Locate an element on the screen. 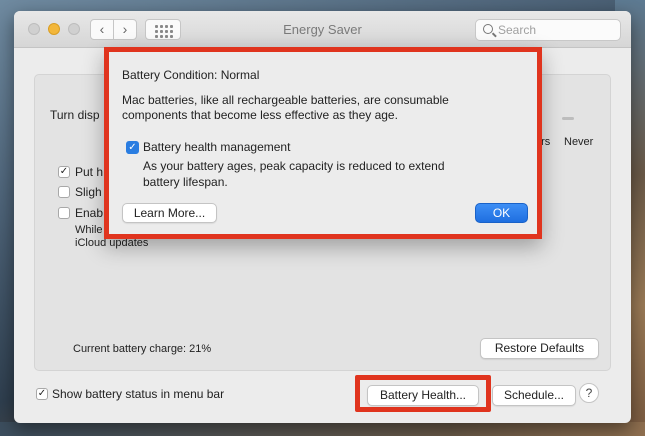 The image size is (645, 436). desktop-wallpaper-bottom is located at coordinates (322, 429).